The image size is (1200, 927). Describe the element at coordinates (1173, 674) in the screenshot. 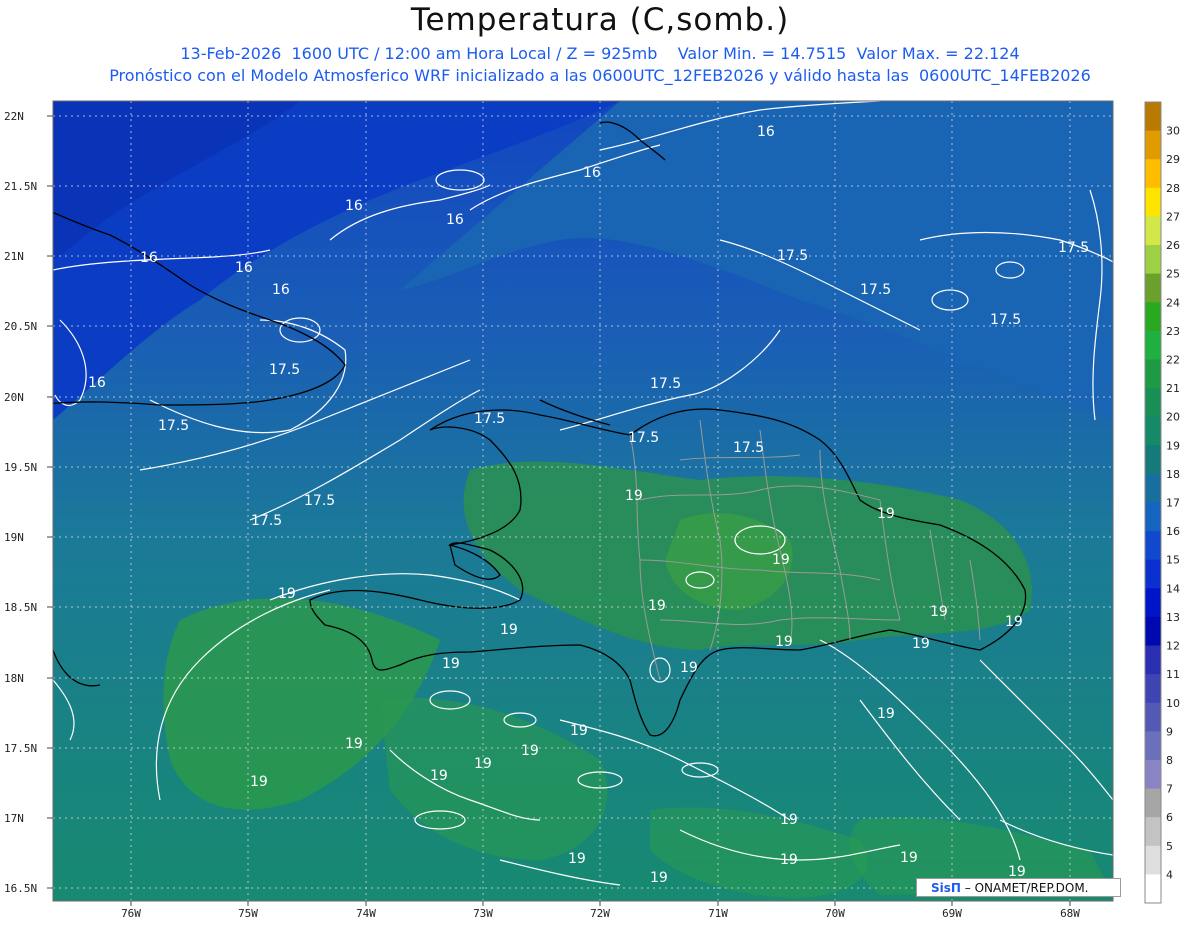

I see `colorbar-tick-label: 11` at that location.